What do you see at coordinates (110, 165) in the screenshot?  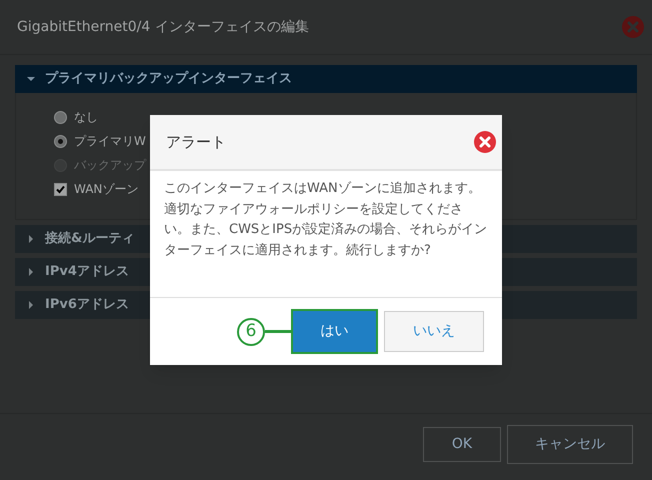 I see `option-label: バックアップ` at bounding box center [110, 165].